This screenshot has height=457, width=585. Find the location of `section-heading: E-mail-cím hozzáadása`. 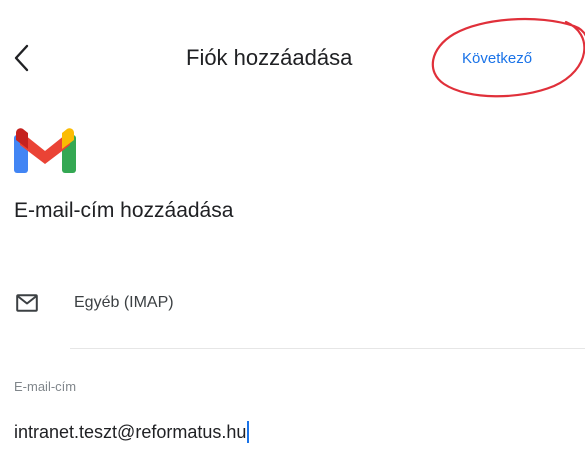

section-heading: E-mail-cím hozzáadása is located at coordinates (124, 210).